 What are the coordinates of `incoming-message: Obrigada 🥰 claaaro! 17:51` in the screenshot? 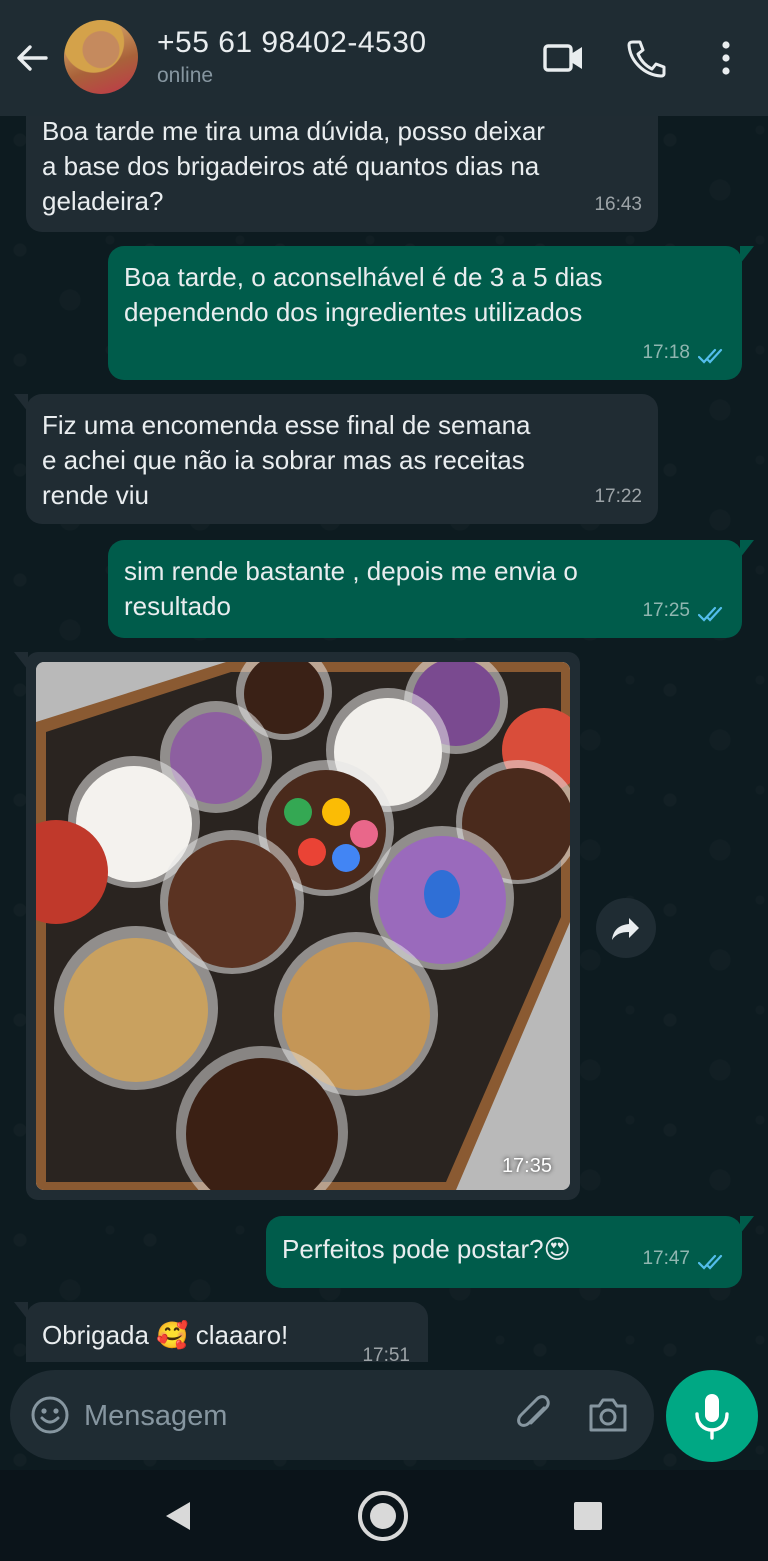 It's located at (227, 1334).